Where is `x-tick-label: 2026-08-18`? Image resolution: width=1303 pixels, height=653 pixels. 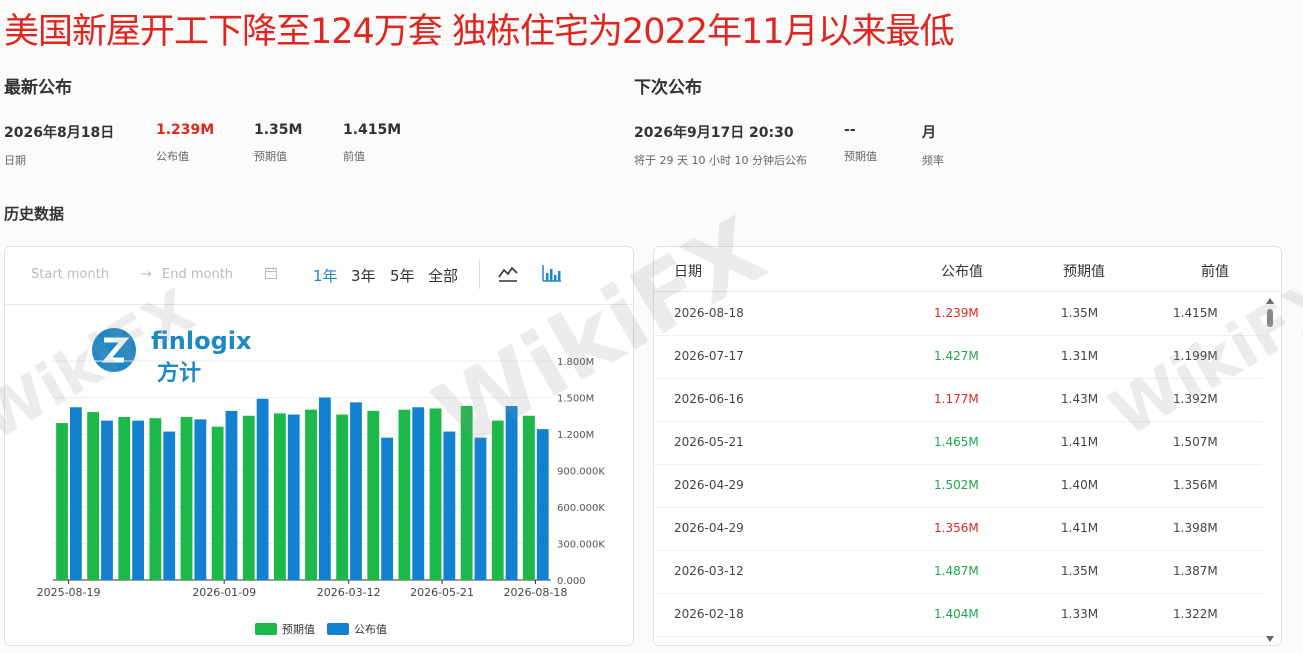 x-tick-label: 2026-08-18 is located at coordinates (535, 592).